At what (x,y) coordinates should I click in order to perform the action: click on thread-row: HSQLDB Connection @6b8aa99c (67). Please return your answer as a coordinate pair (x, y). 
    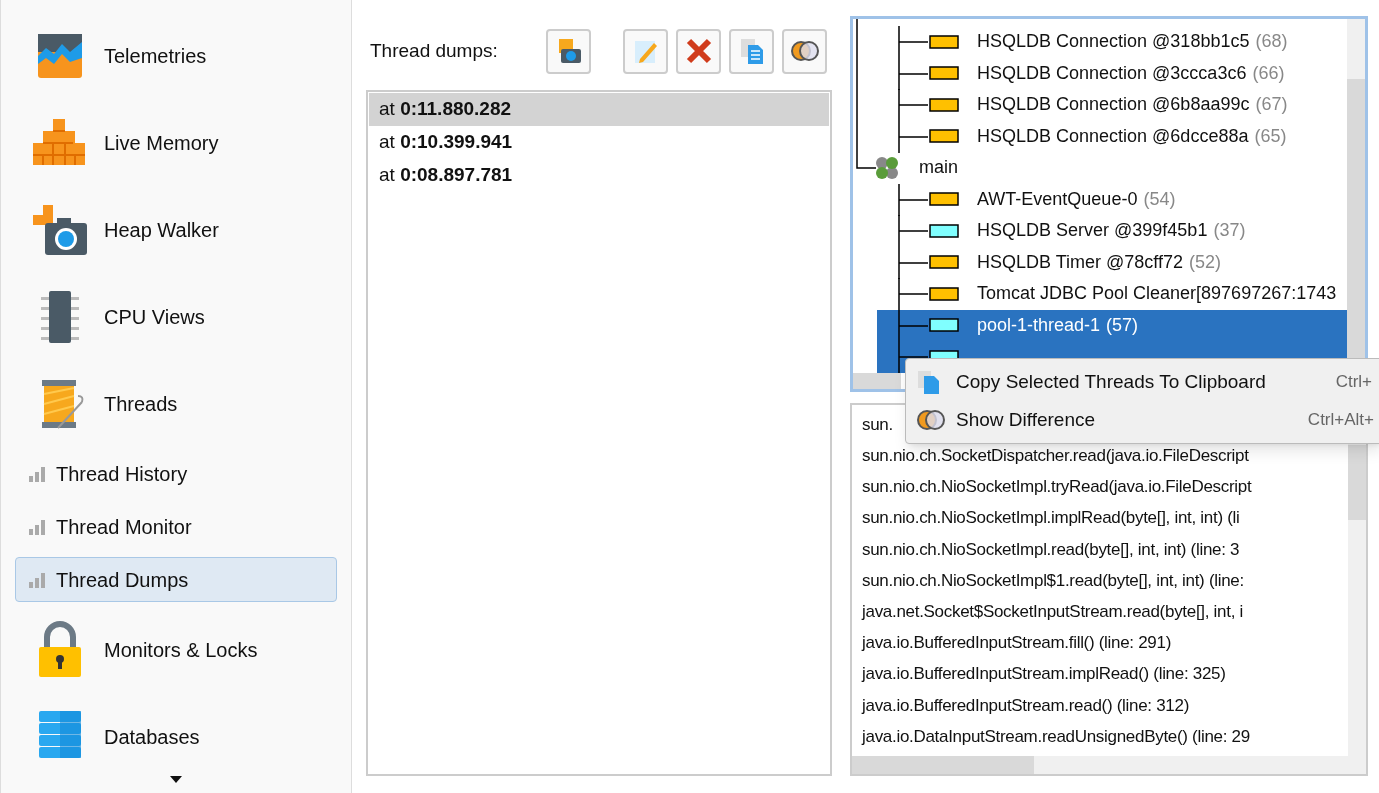
    Looking at the image, I should click on (1112, 105).